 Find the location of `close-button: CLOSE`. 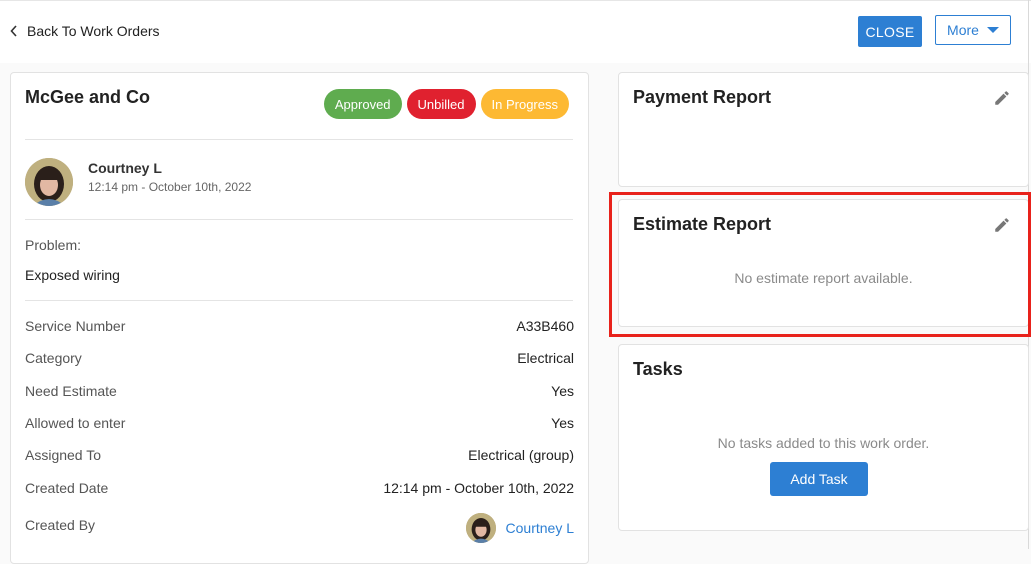

close-button: CLOSE is located at coordinates (890, 31).